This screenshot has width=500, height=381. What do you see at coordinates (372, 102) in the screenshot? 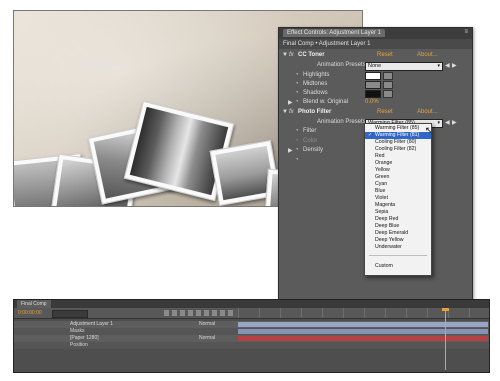
I see `blend-value: 0.0%` at bounding box center [372, 102].